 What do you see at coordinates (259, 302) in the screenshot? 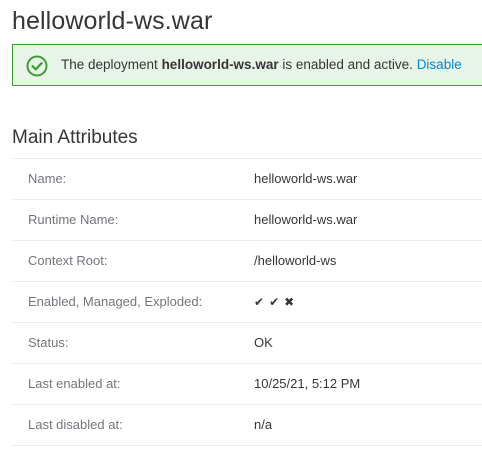
I see `enabled-check-icon: ✔` at bounding box center [259, 302].